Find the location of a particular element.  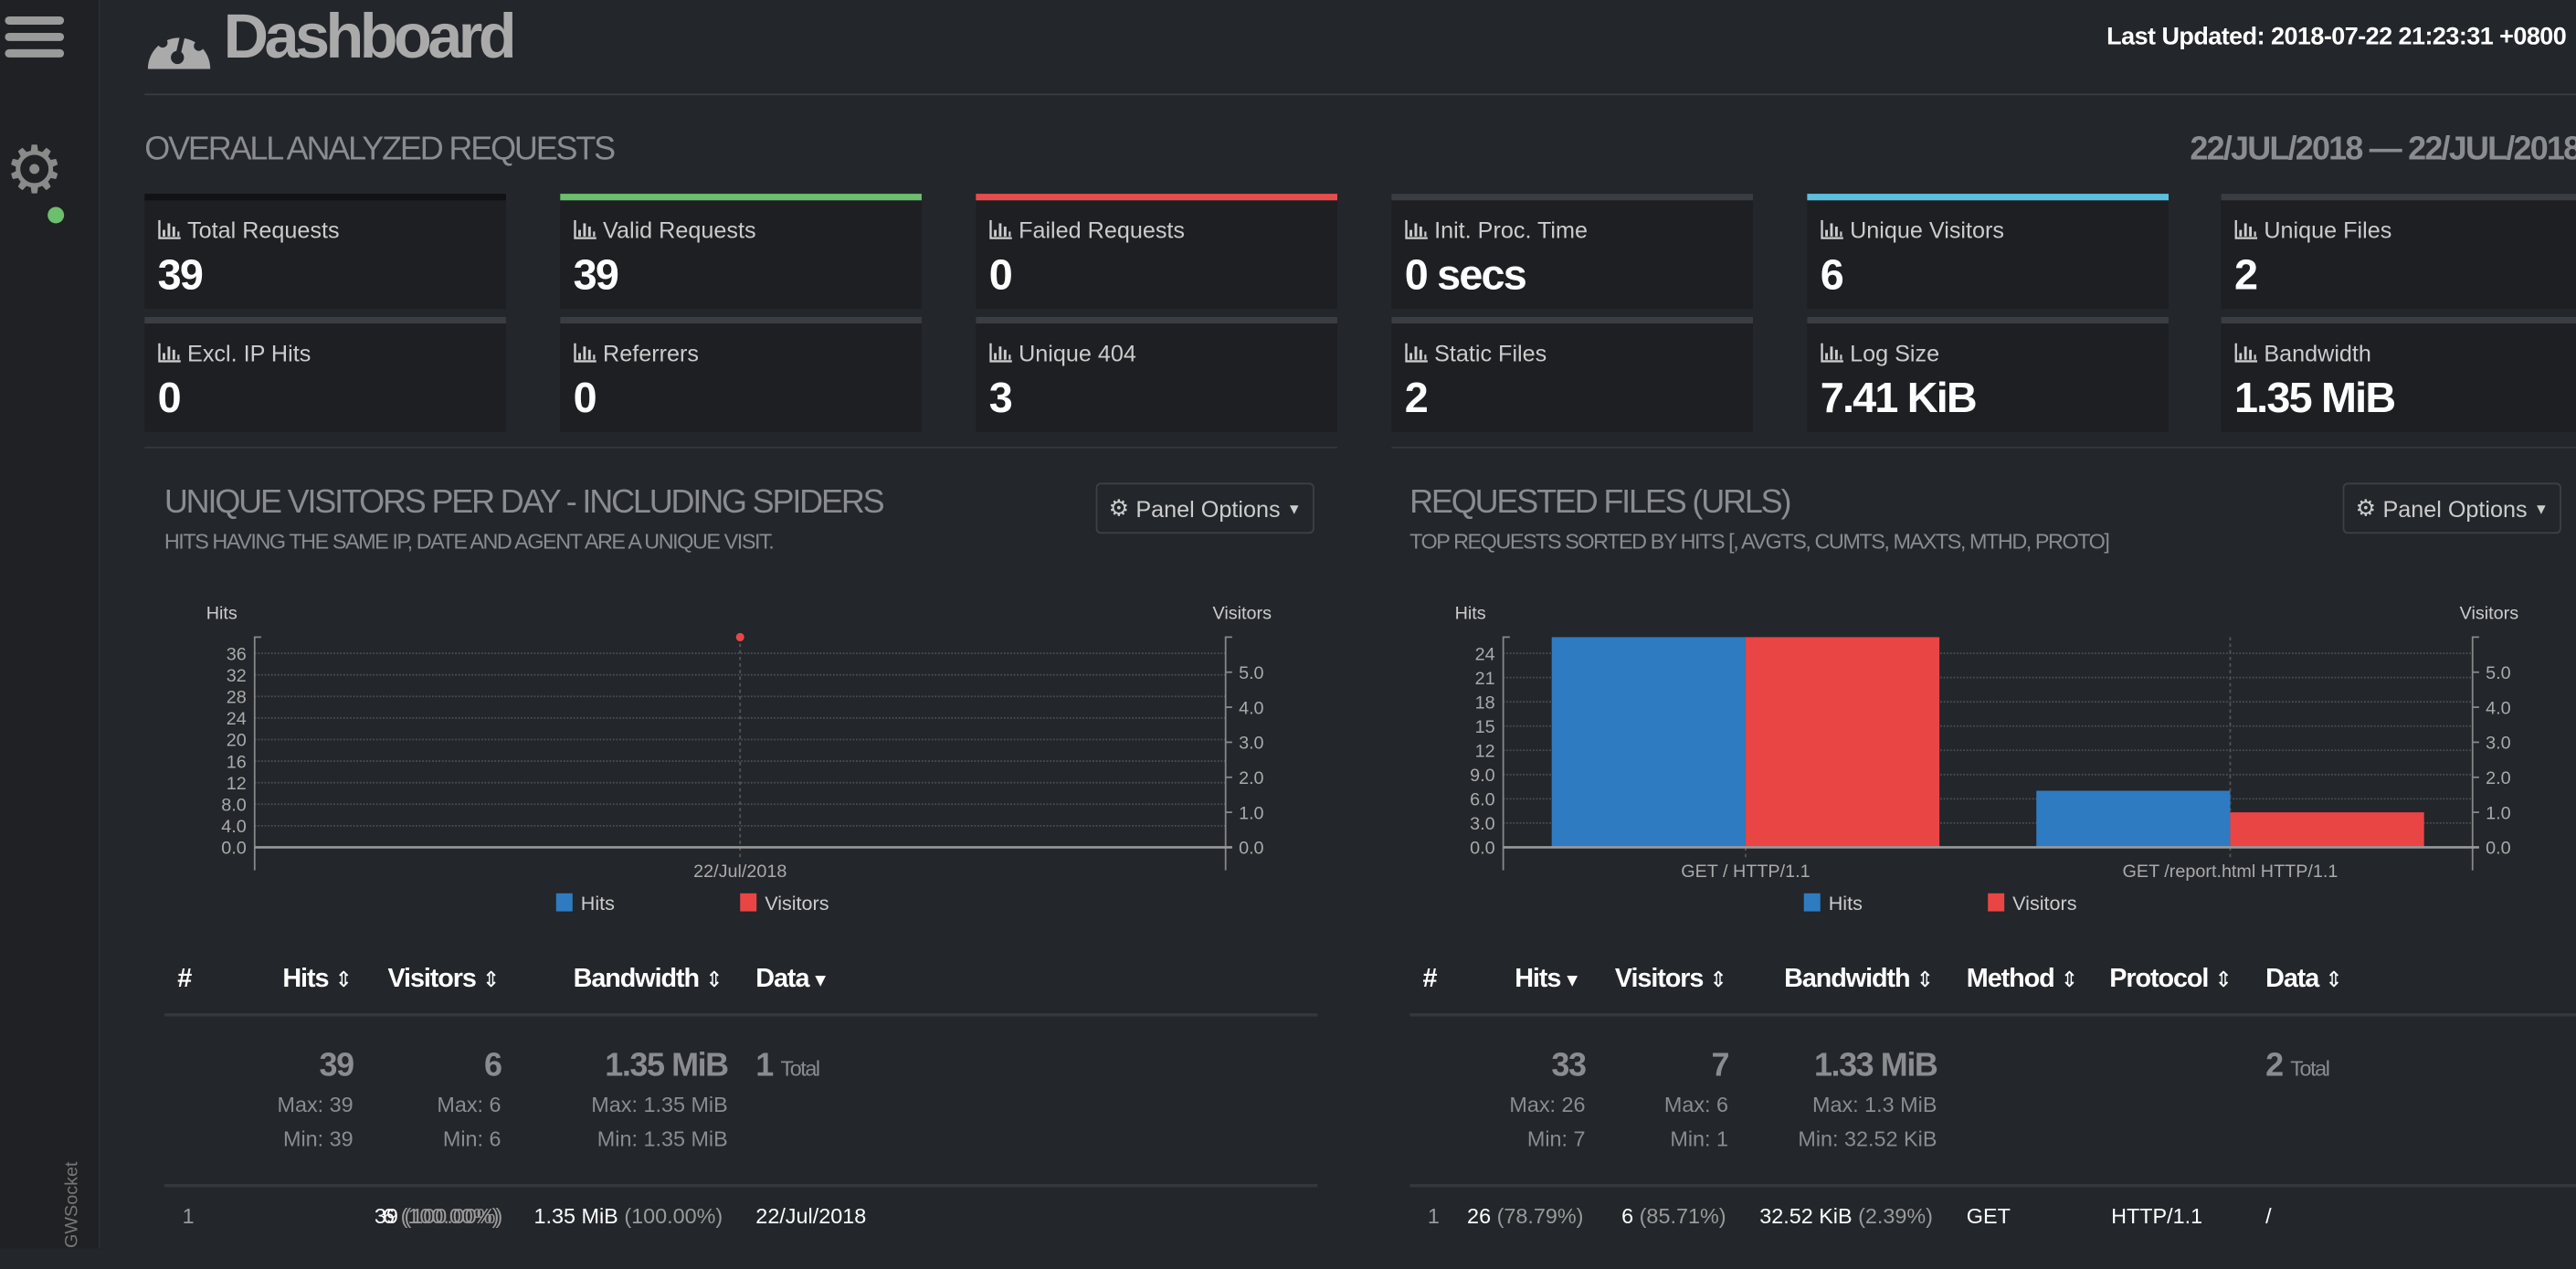

sidebar: ⚙ GWSocket is located at coordinates (50, 624).